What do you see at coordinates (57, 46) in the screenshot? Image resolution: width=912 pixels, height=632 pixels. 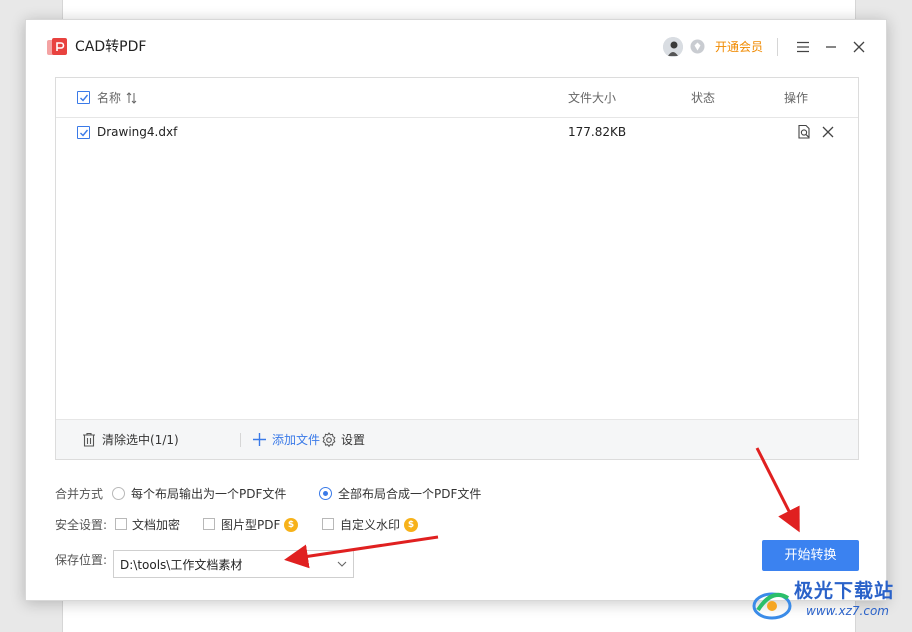 I see `app-logo-icon` at bounding box center [57, 46].